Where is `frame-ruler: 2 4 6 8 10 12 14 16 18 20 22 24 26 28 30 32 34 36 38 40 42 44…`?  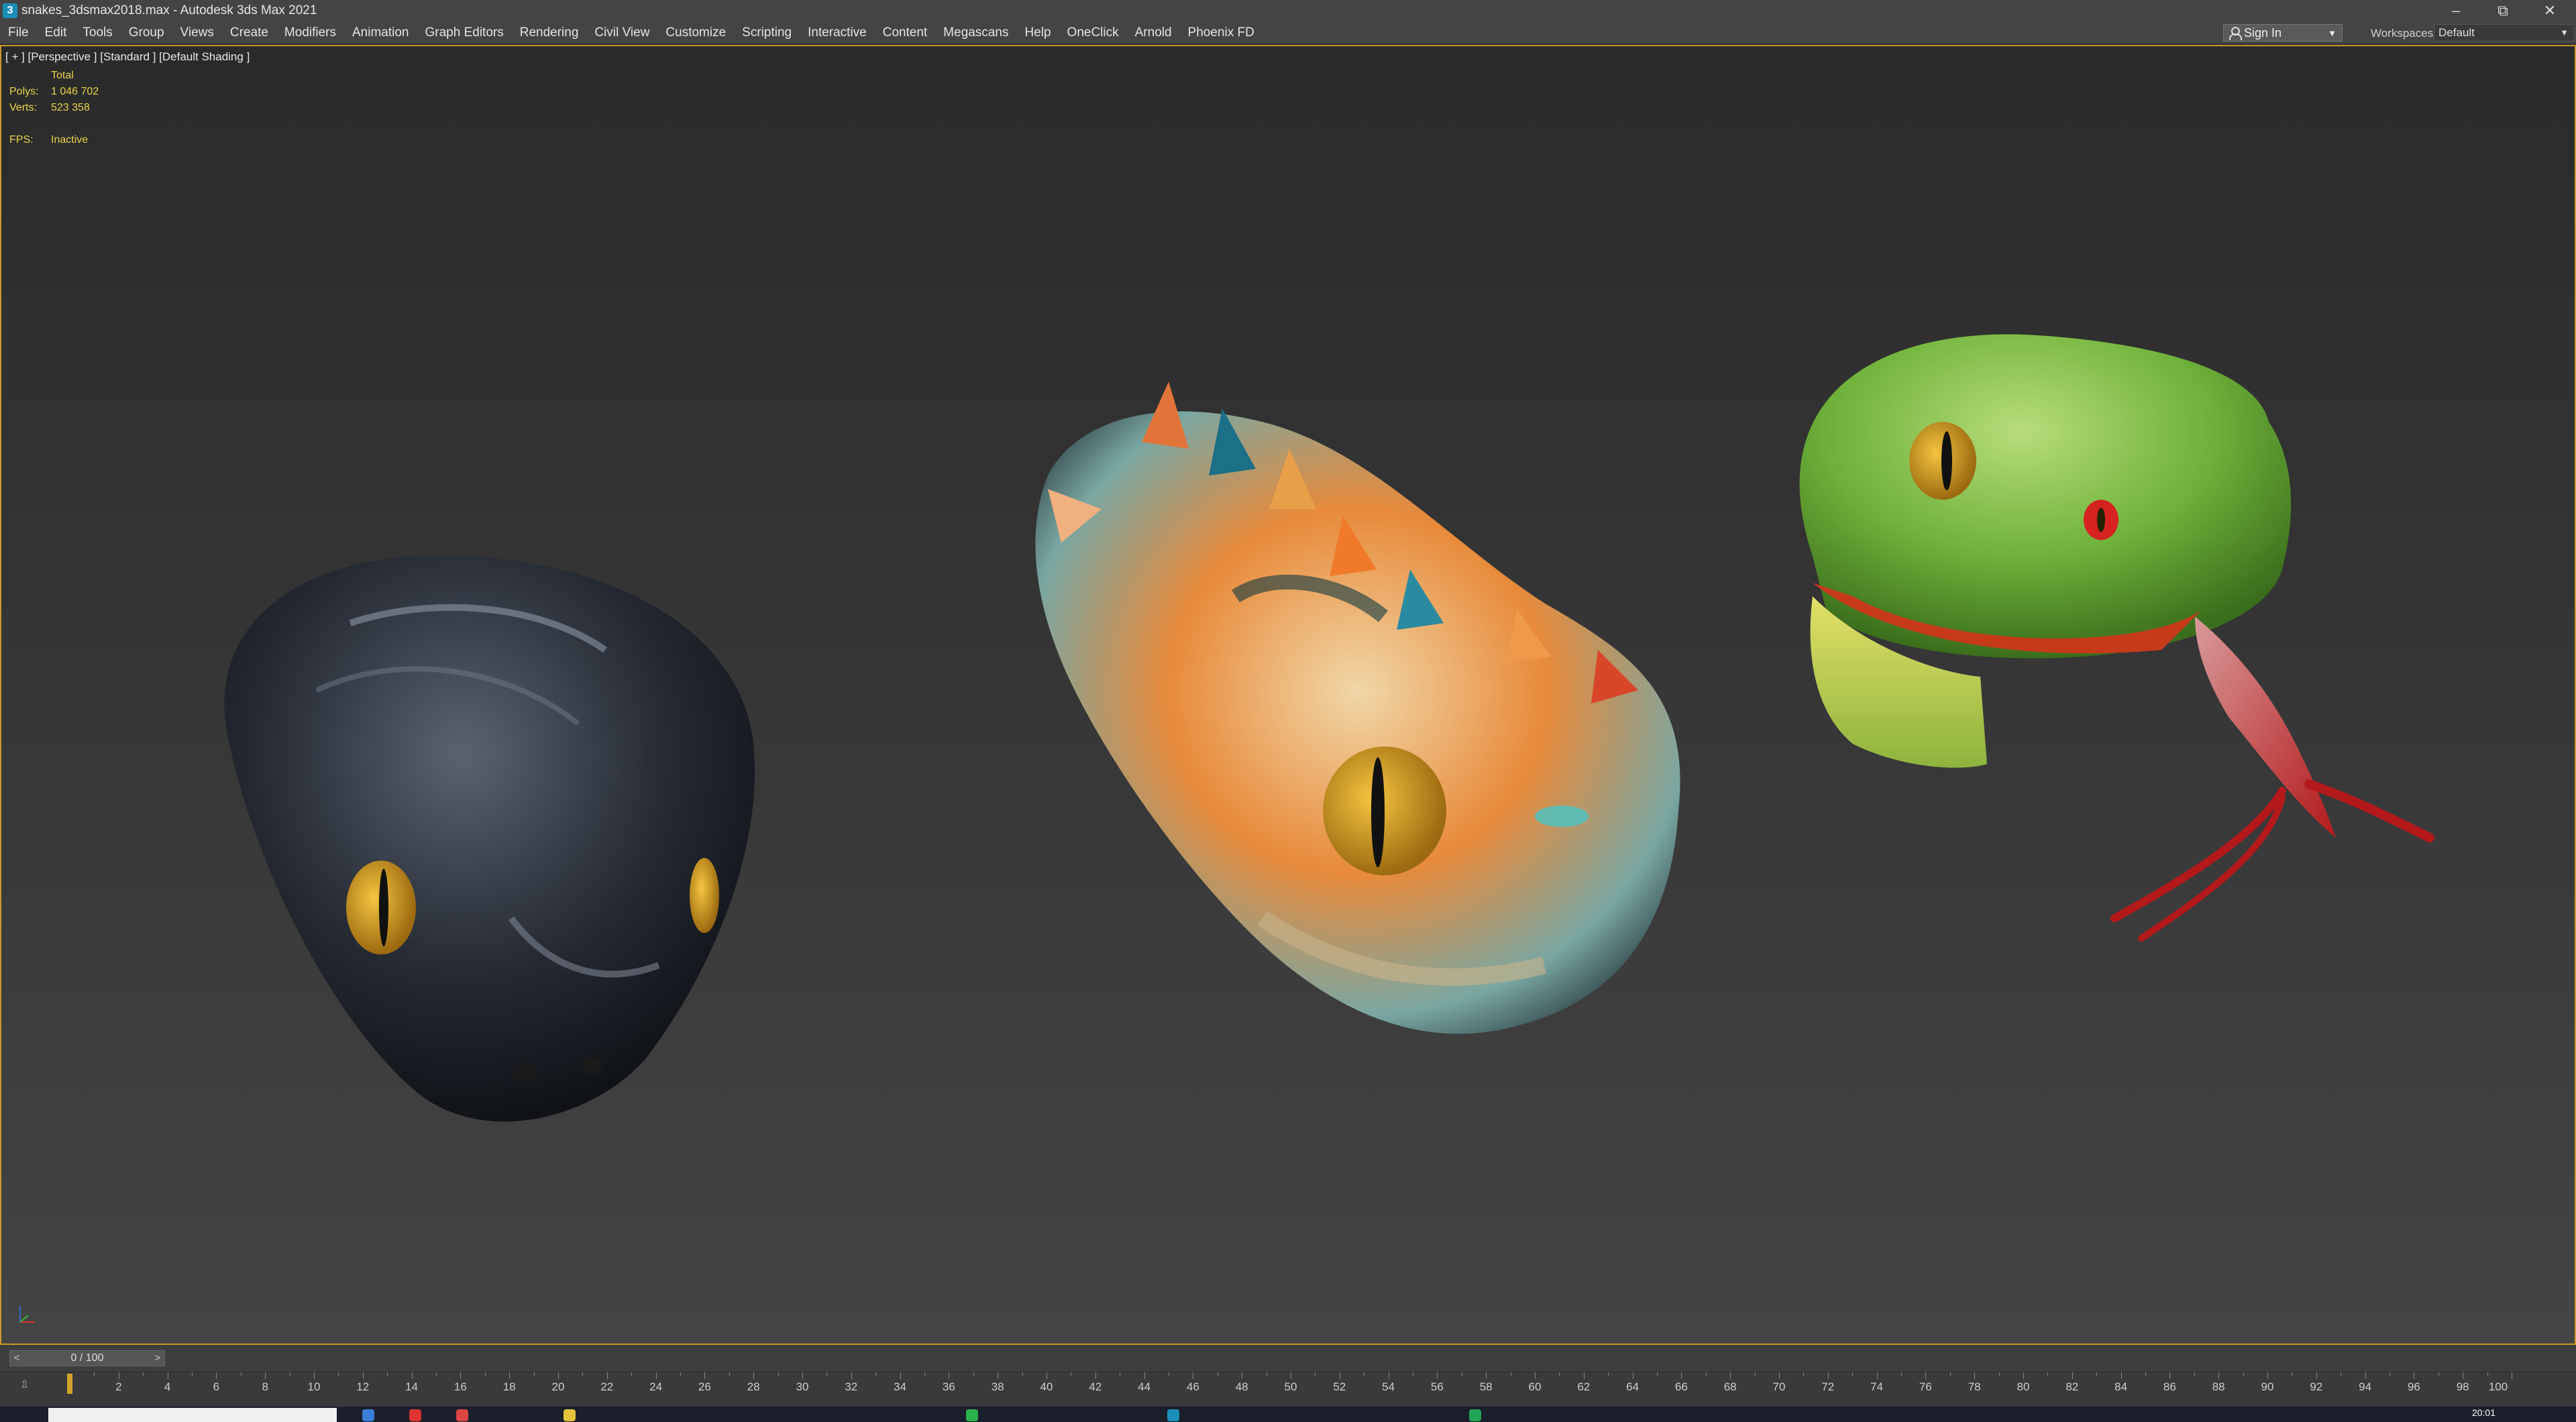 frame-ruler: 2 4 6 8 10 12 14 16 18 20 22 24 26 28 30 32 34 36 38 40 42 44… is located at coordinates (1291, 1389).